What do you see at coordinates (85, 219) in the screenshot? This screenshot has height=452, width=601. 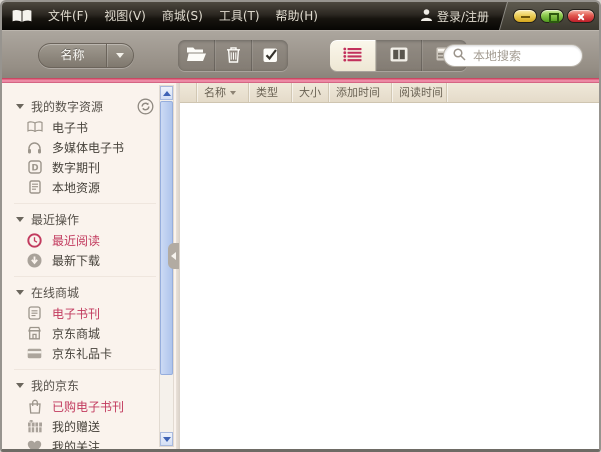 I see `section-header-recent: 最近操作` at bounding box center [85, 219].